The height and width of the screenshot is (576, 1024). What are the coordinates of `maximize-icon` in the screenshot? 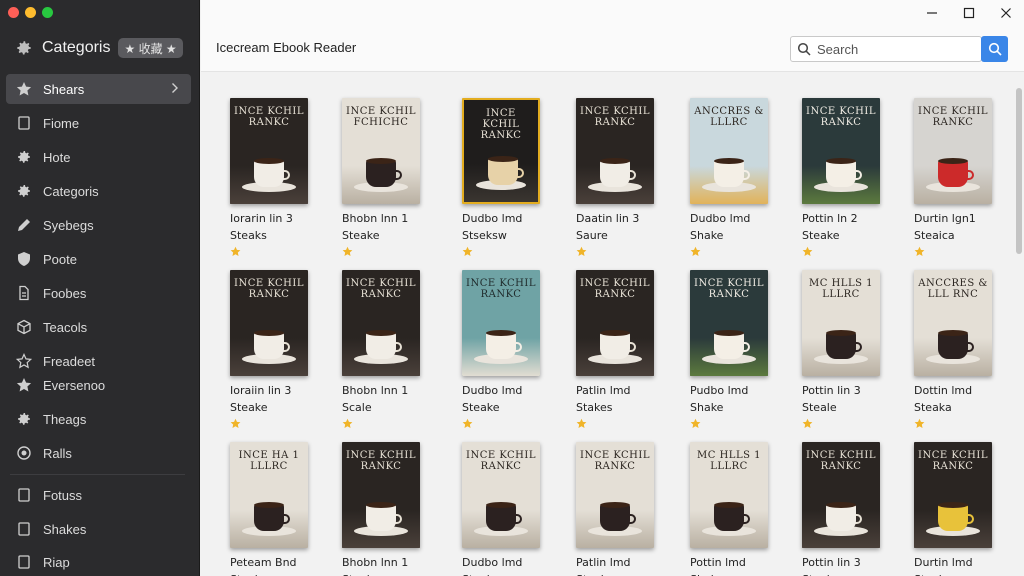 It's located at (968, 13).